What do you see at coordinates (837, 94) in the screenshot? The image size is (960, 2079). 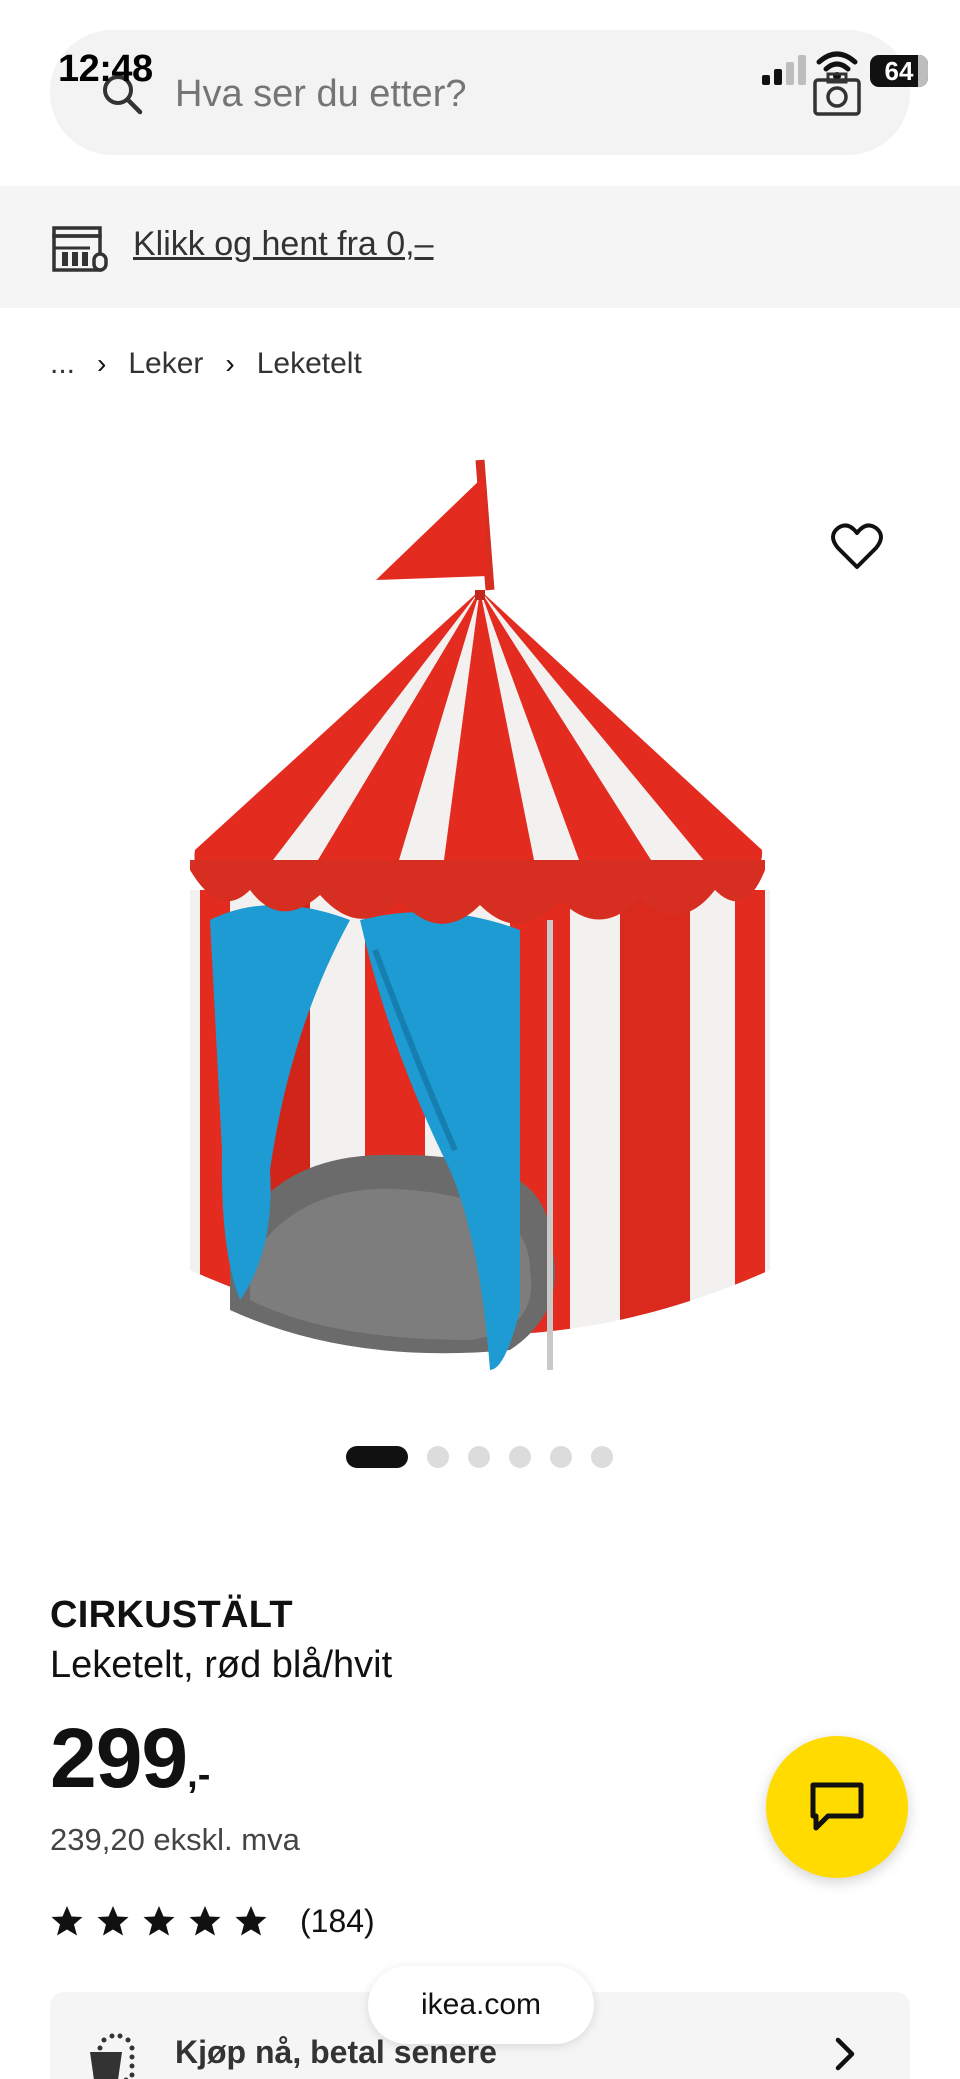 I see `camera-icon` at bounding box center [837, 94].